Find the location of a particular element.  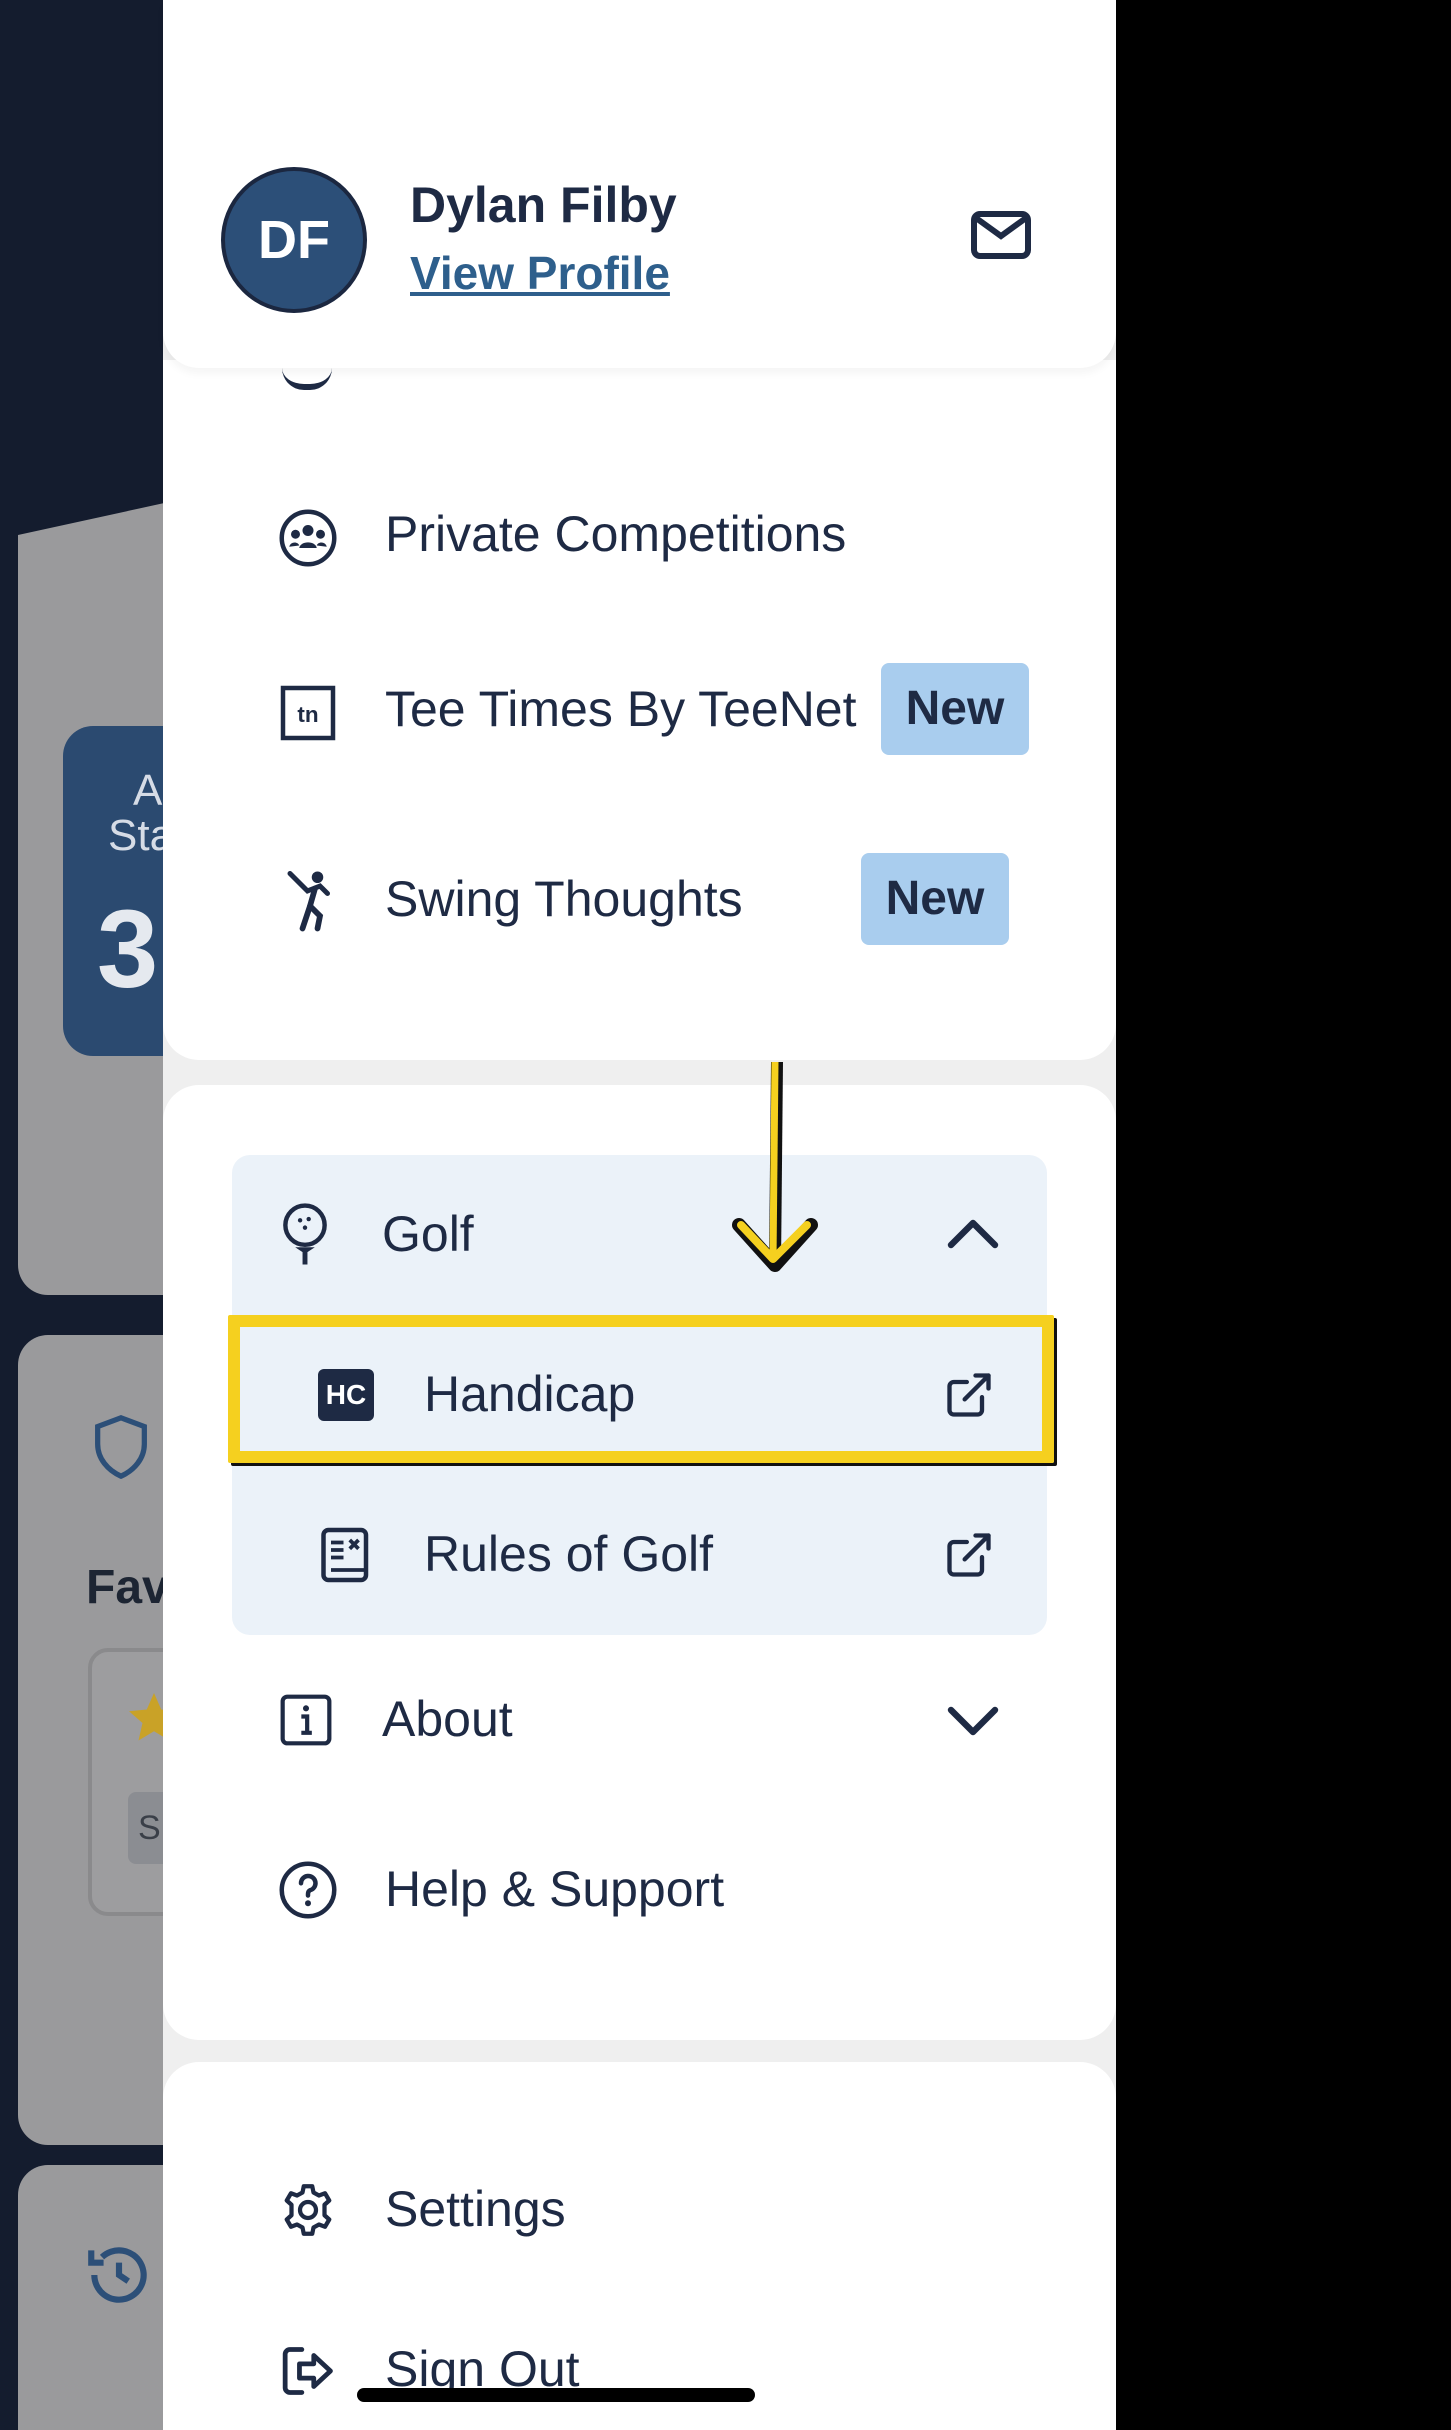

menu-item-rules-of-golf: Rules of Golf is located at coordinates (667, 1555).